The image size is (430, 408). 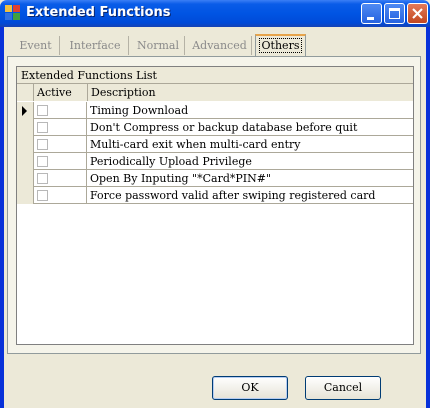 I want to click on app-window-icon, so click(x=13, y=13).